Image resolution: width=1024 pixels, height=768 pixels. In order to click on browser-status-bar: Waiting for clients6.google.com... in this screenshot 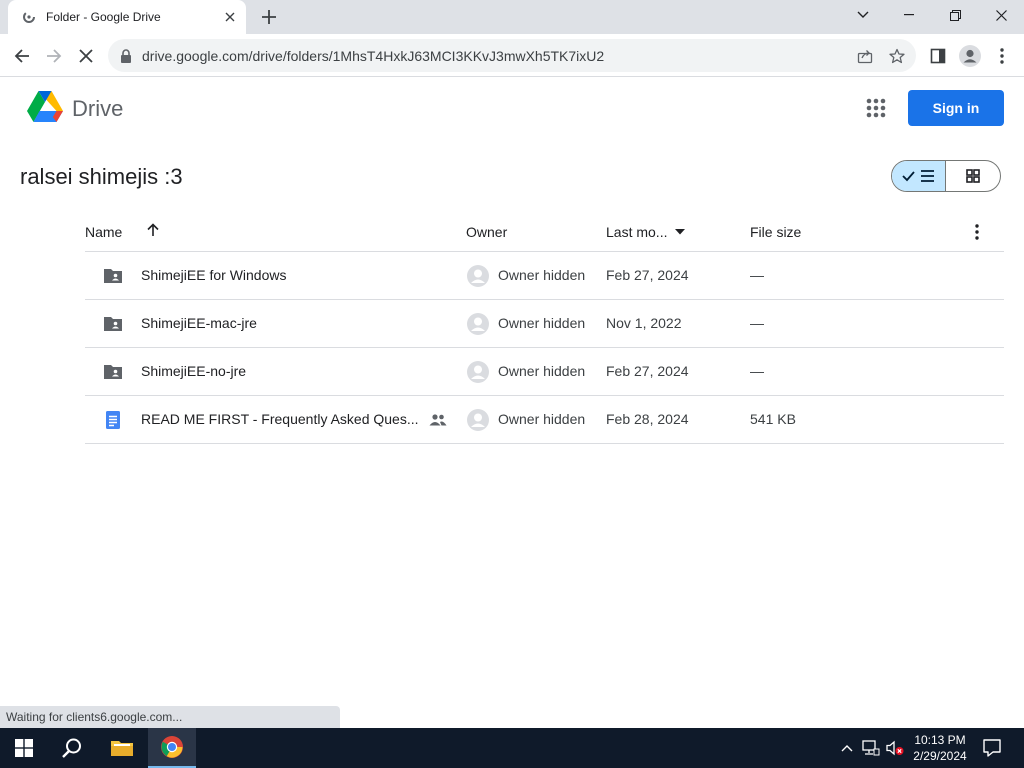, I will do `click(170, 717)`.